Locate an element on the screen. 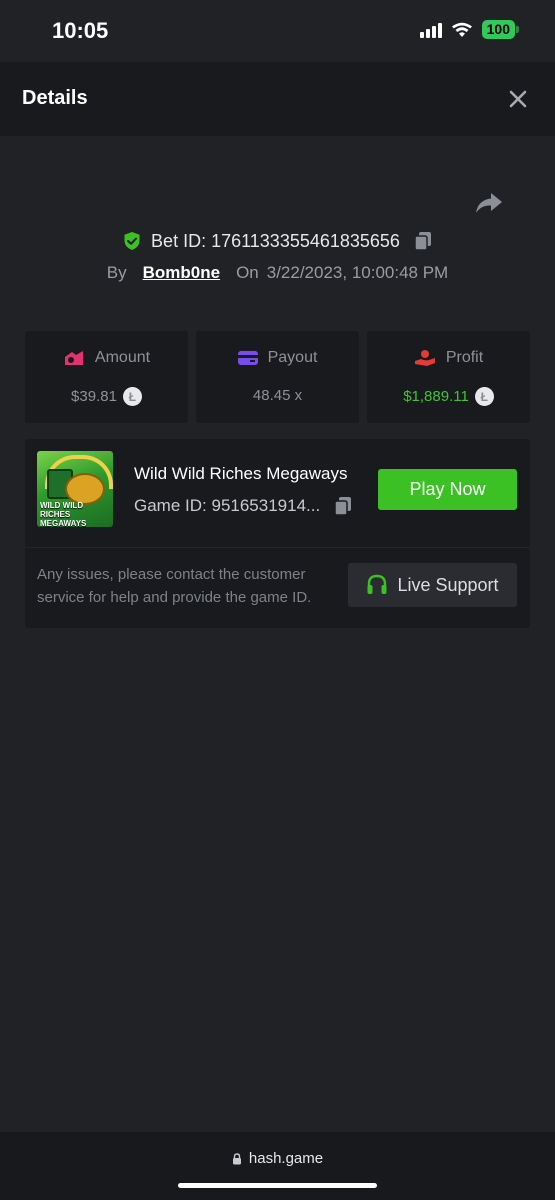 This screenshot has width=555, height=1200. status-bar: 10:05 100 is located at coordinates (277, 31).